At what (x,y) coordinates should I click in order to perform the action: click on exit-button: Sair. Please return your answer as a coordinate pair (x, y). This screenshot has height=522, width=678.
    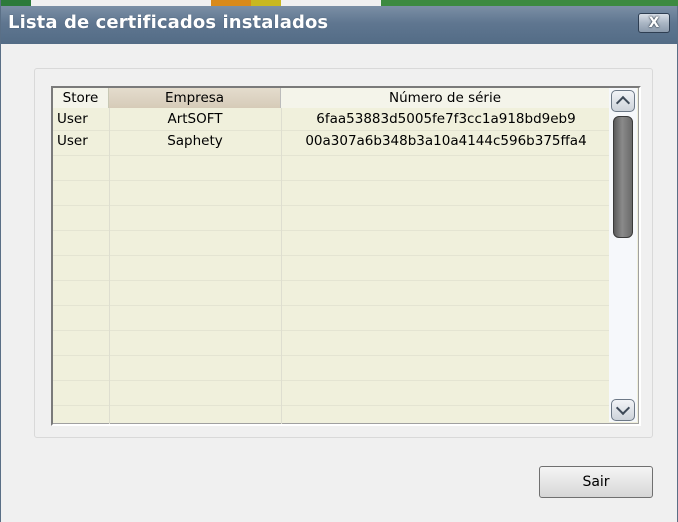
    Looking at the image, I should click on (596, 482).